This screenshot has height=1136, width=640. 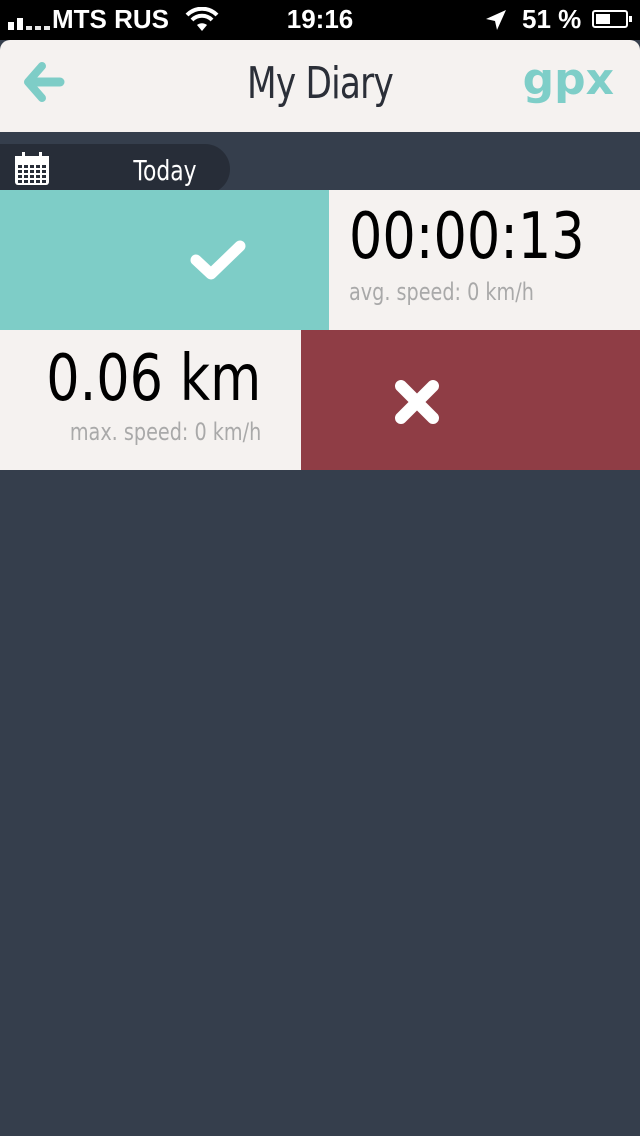 What do you see at coordinates (32, 171) in the screenshot?
I see `calendar-icon` at bounding box center [32, 171].